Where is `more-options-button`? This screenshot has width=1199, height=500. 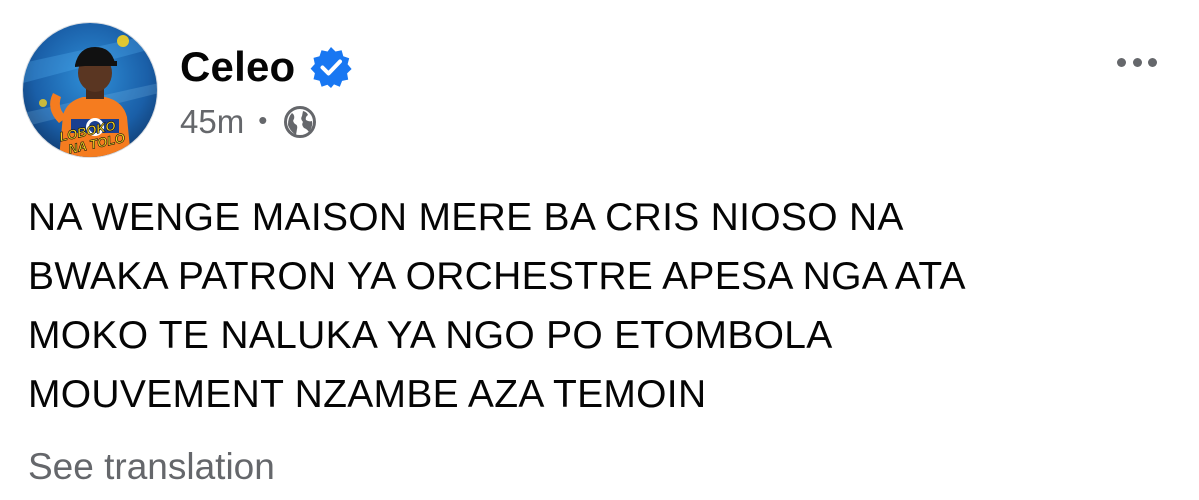
more-options-button is located at coordinates (1137, 62).